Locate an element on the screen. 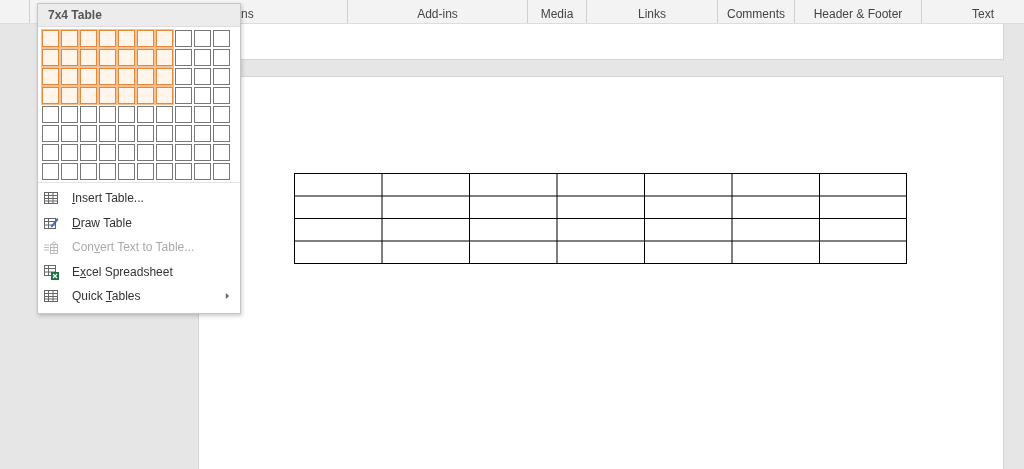  ribbon-group-label: Links is located at coordinates (652, 14).